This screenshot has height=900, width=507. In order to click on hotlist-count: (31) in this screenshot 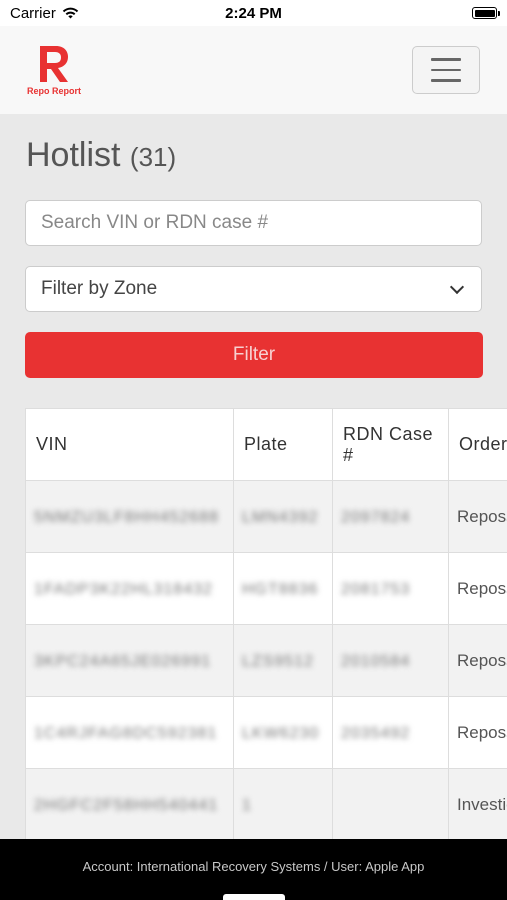, I will do `click(153, 157)`.